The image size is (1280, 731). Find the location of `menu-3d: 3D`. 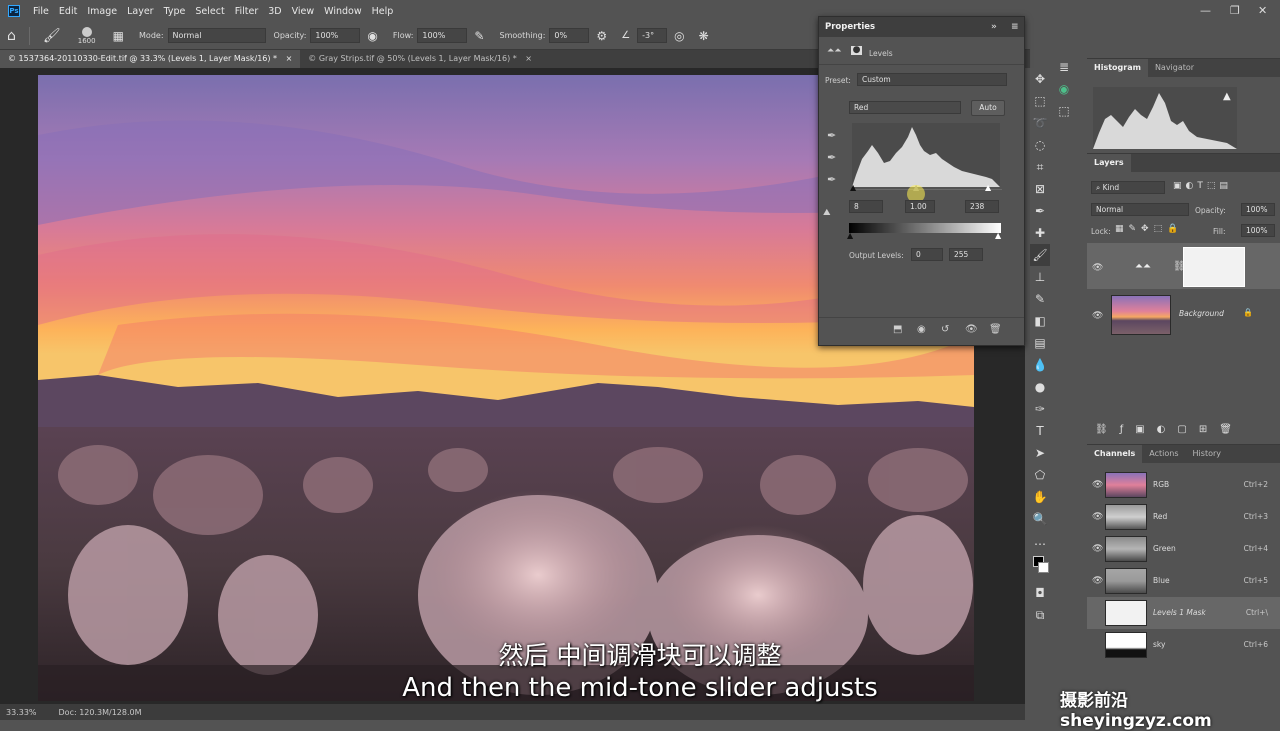

menu-3d: 3D is located at coordinates (274, 11).